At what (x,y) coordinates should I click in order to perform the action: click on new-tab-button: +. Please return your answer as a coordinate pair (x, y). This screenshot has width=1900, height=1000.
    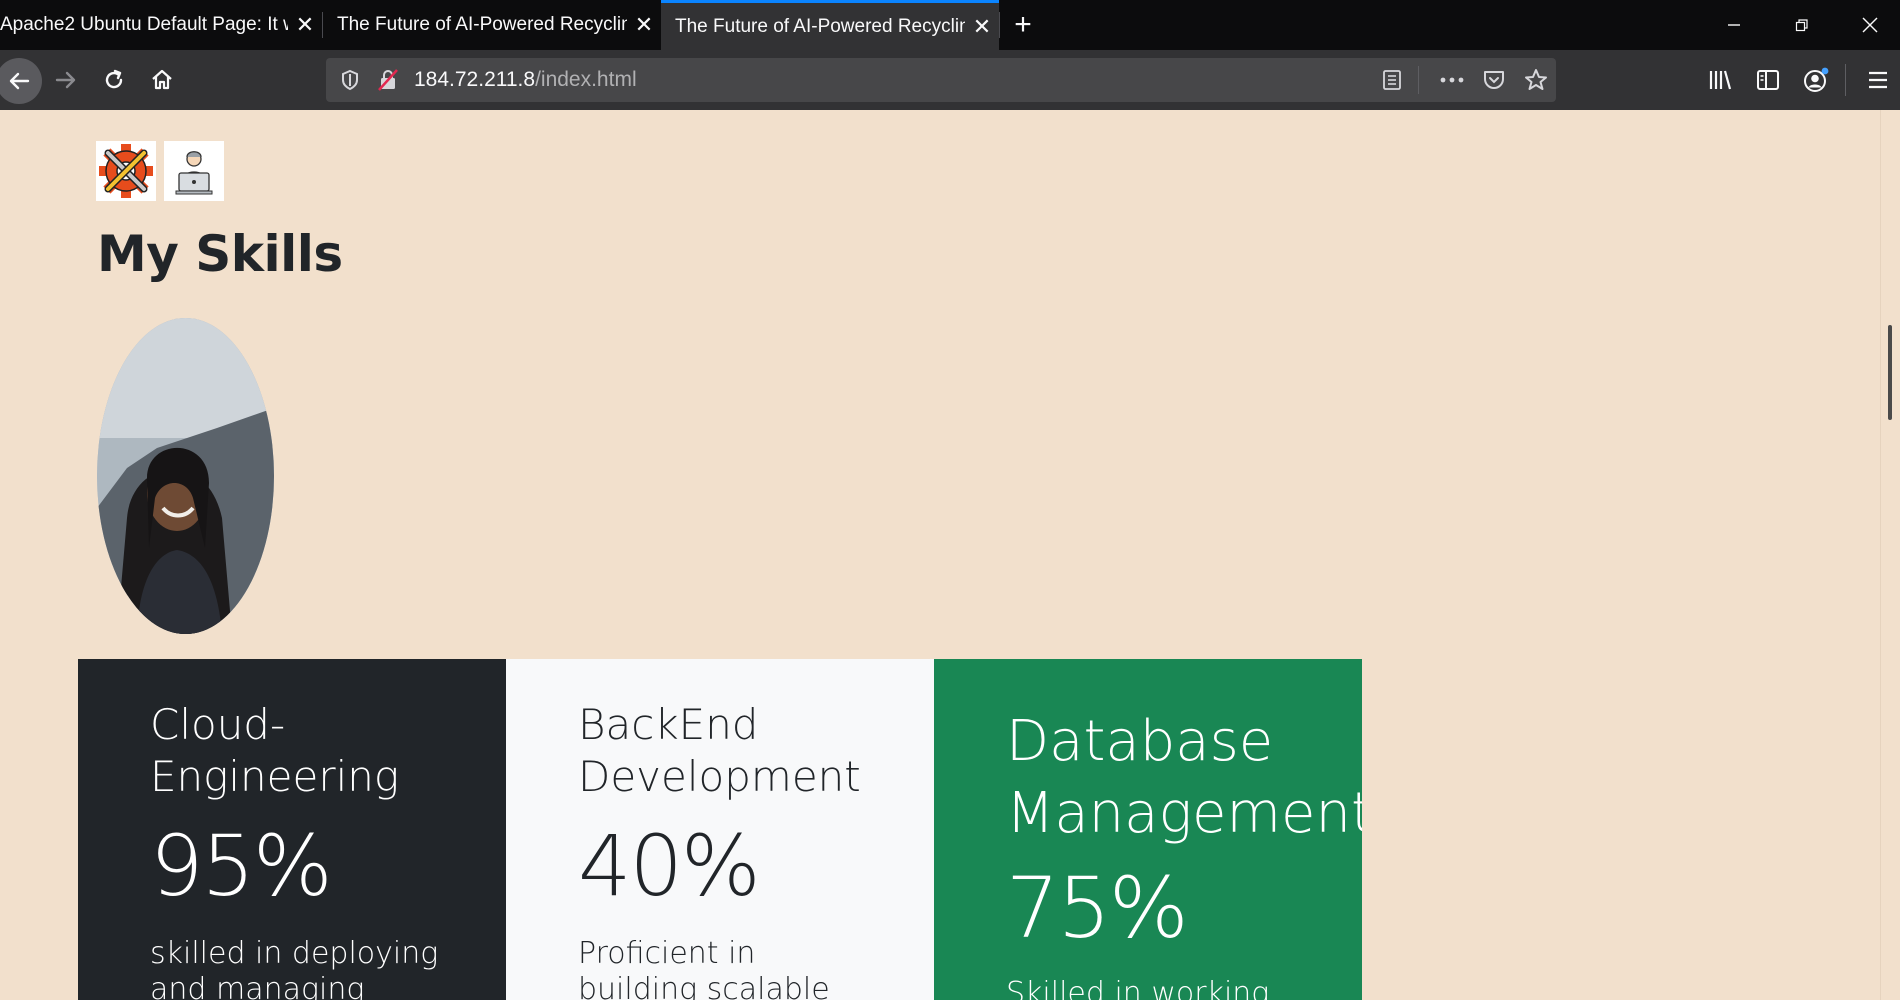
    Looking at the image, I should click on (1023, 25).